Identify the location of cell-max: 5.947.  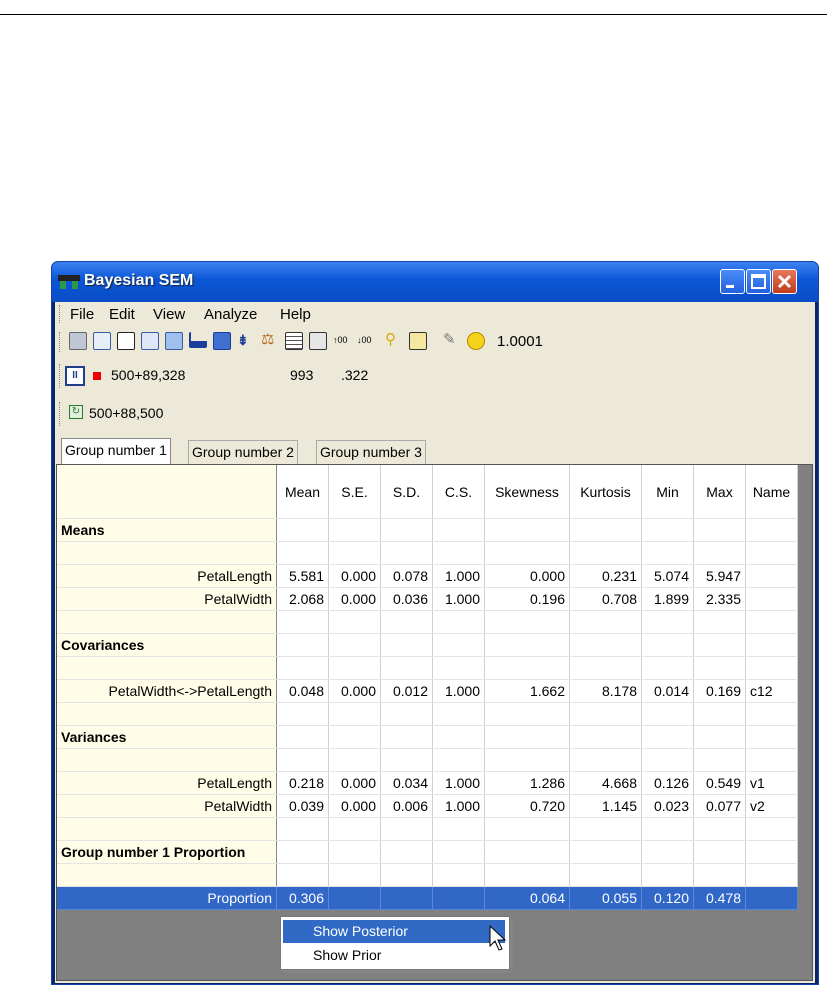
(719, 576).